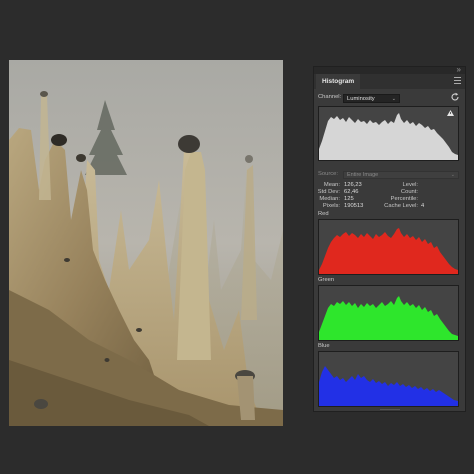 The height and width of the screenshot is (474, 474). Describe the element at coordinates (353, 185) in the screenshot. I see `stat-mean-value: 126,23` at that location.